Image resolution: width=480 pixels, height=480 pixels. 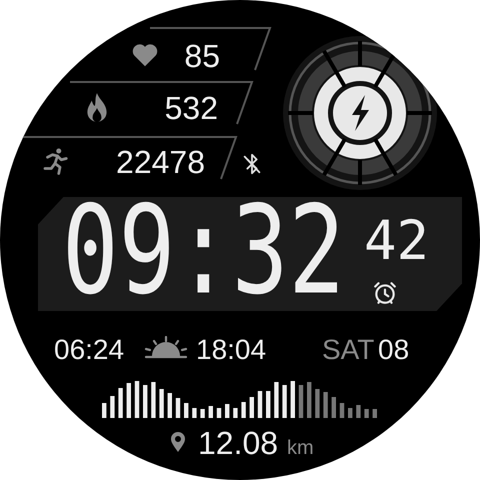 I want to click on day-text: 08, so click(x=394, y=350).